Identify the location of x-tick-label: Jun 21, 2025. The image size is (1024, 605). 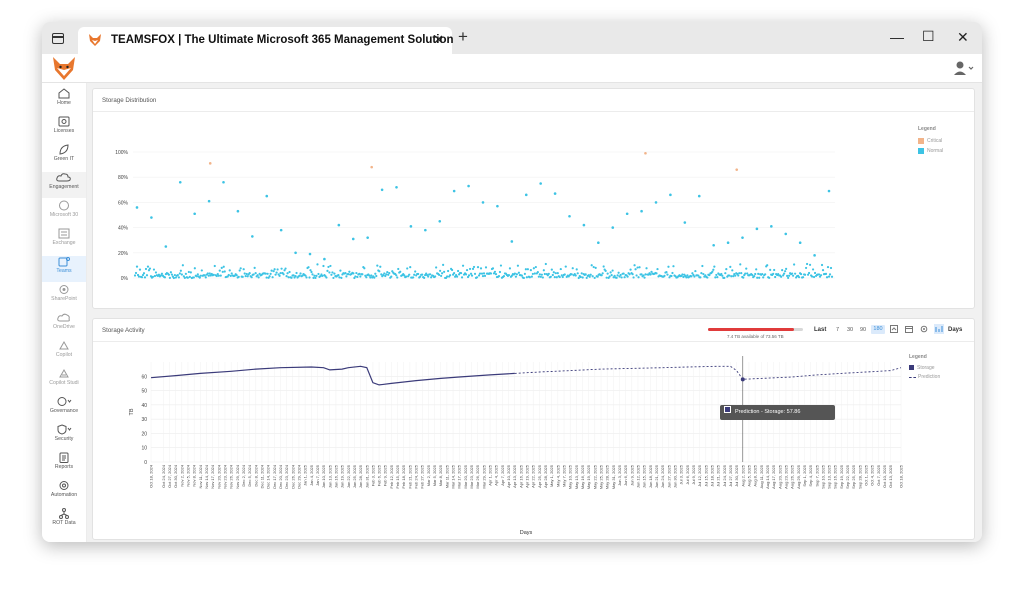
(656, 476).